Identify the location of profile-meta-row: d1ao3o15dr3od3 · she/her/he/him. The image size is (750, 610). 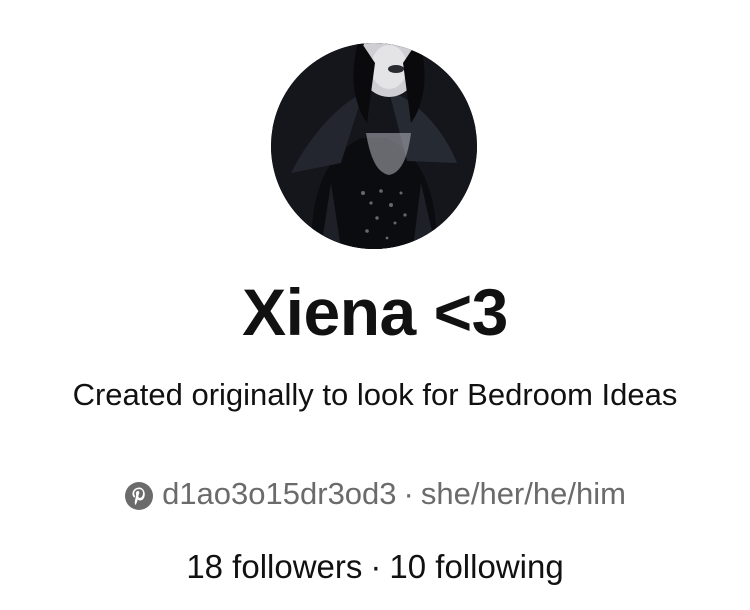
(375, 494).